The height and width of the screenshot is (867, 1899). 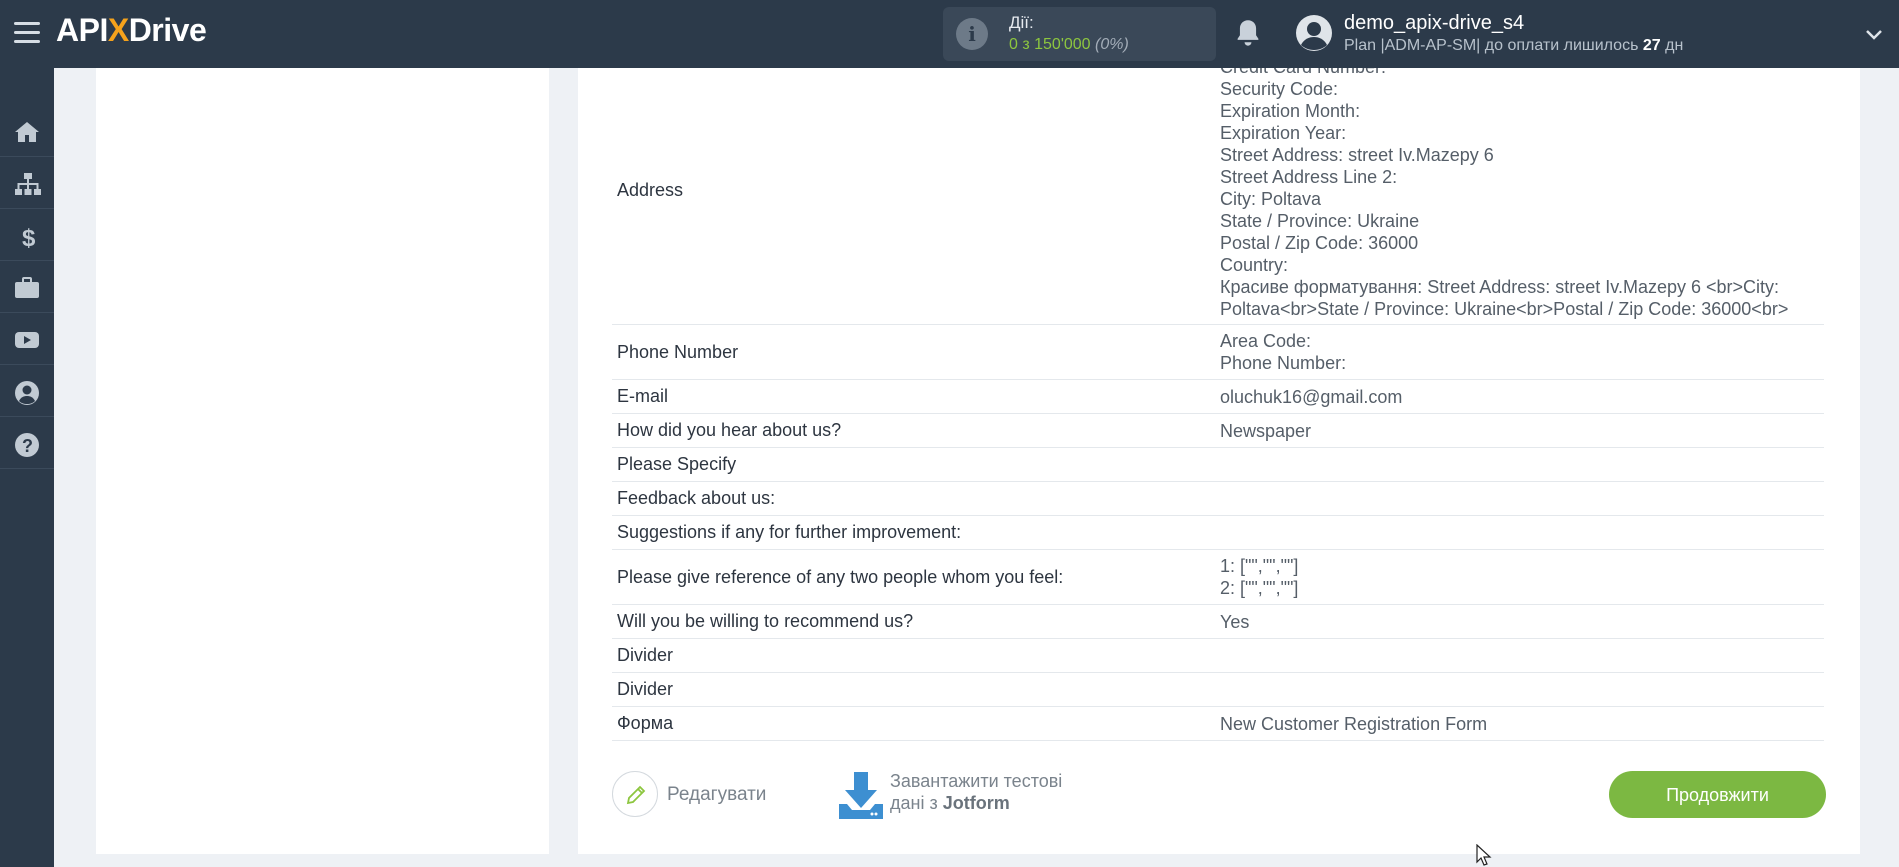 I want to click on table-row: Please Specify, so click(x=1218, y=465).